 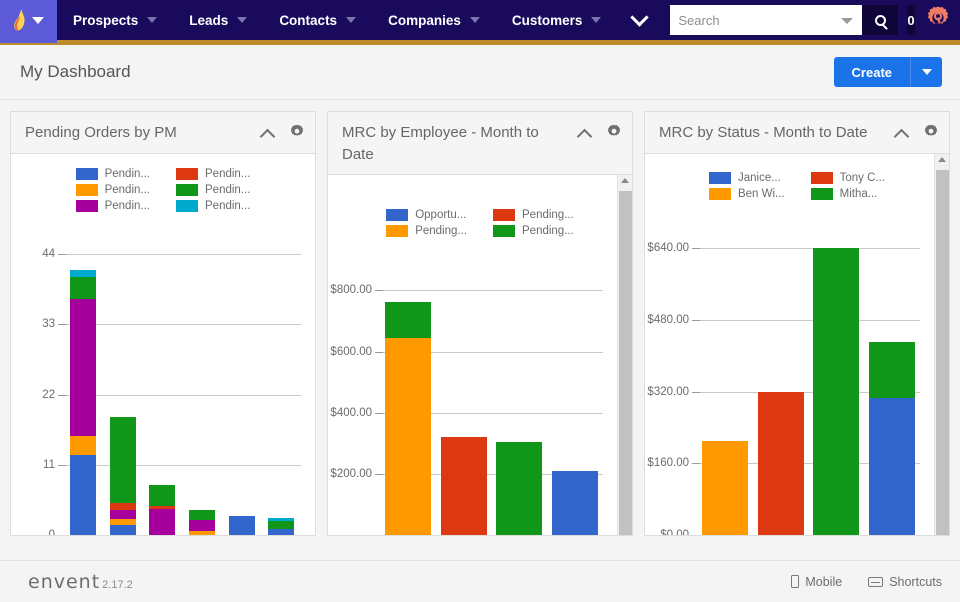 I want to click on create-dropdown-button, so click(x=926, y=72).